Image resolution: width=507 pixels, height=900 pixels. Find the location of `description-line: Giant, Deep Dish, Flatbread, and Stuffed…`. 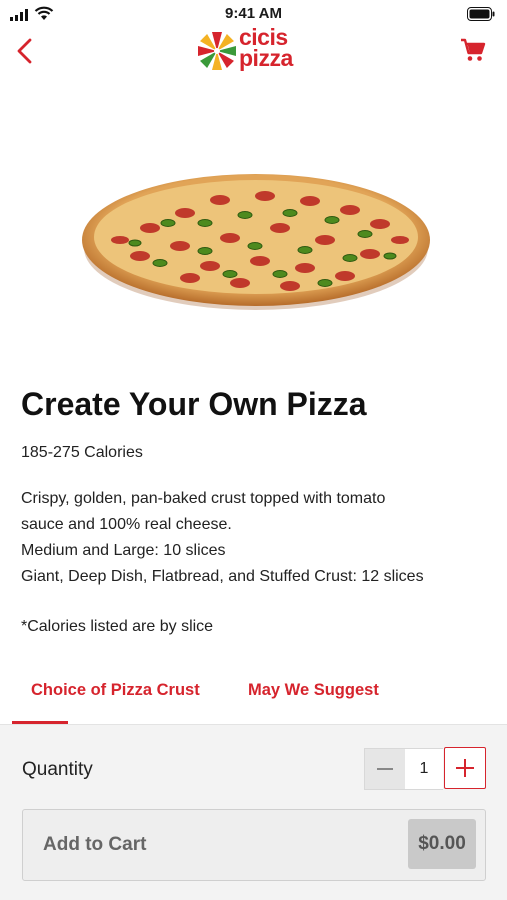

description-line: Giant, Deep Dish, Flatbread, and Stuffed… is located at coordinates (222, 576).